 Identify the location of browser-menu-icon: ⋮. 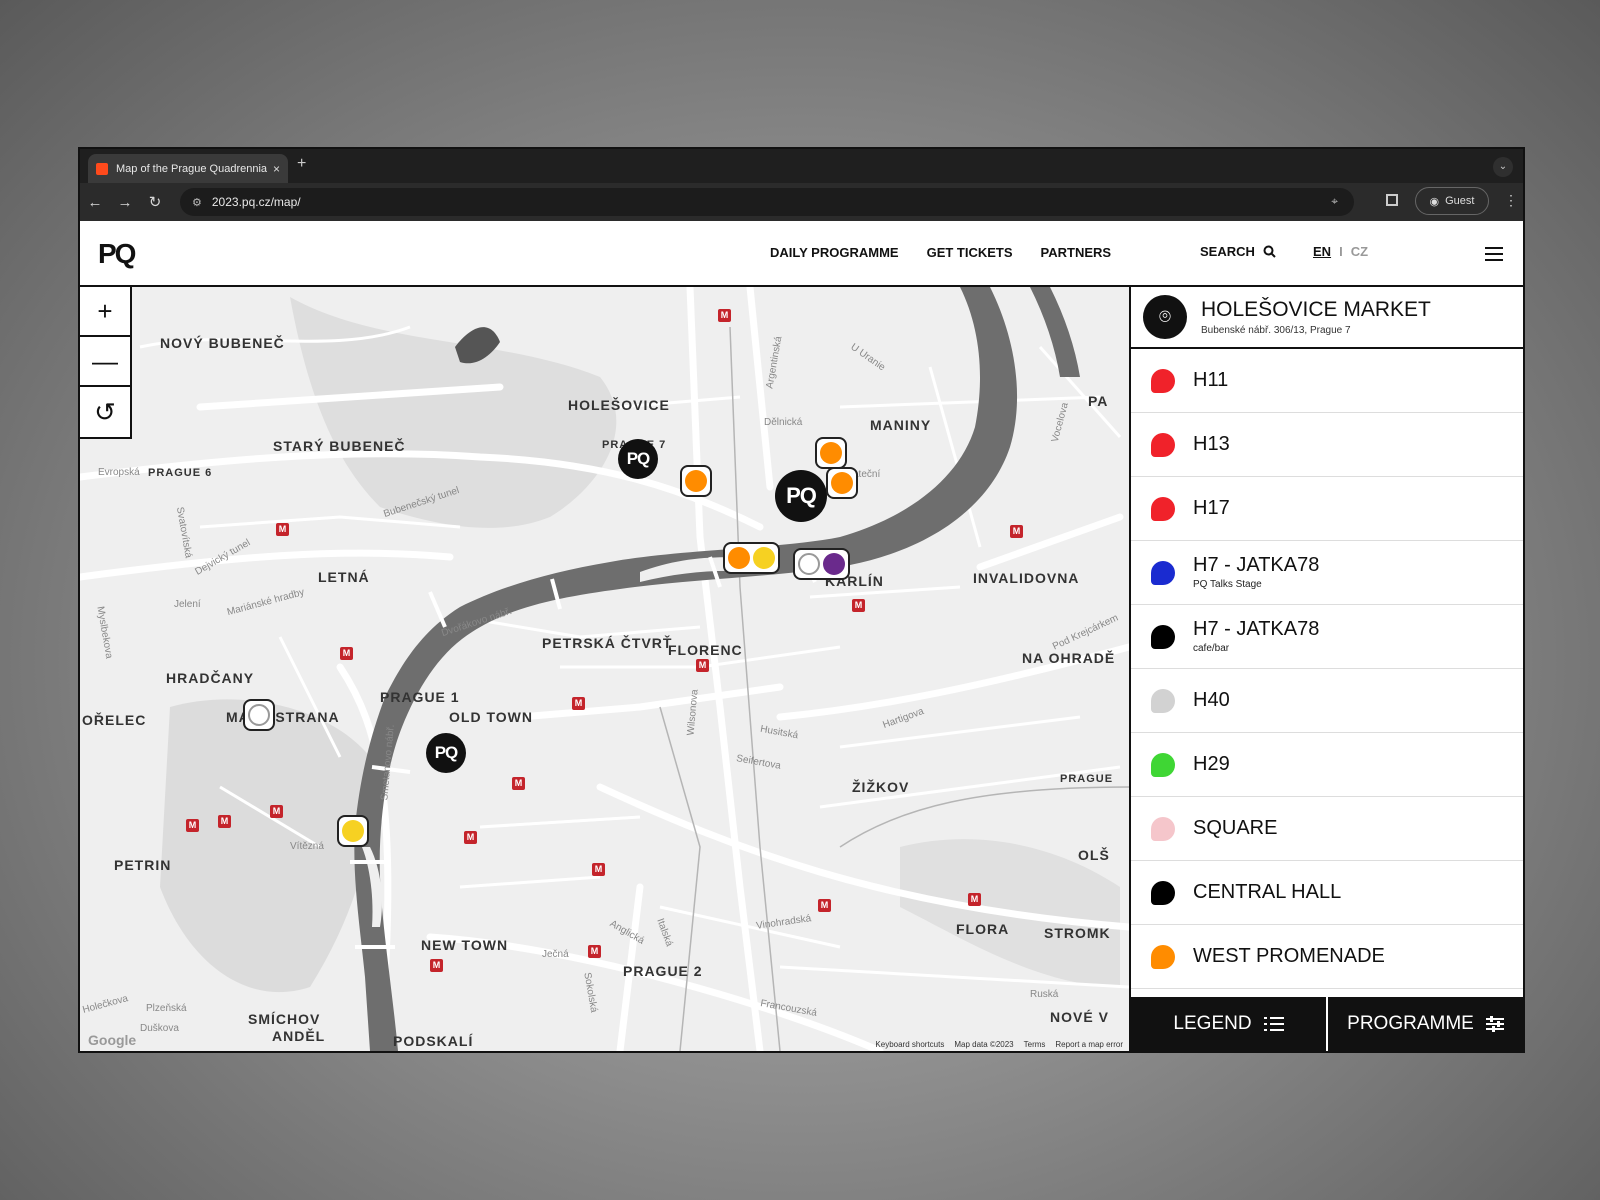
(1511, 200).